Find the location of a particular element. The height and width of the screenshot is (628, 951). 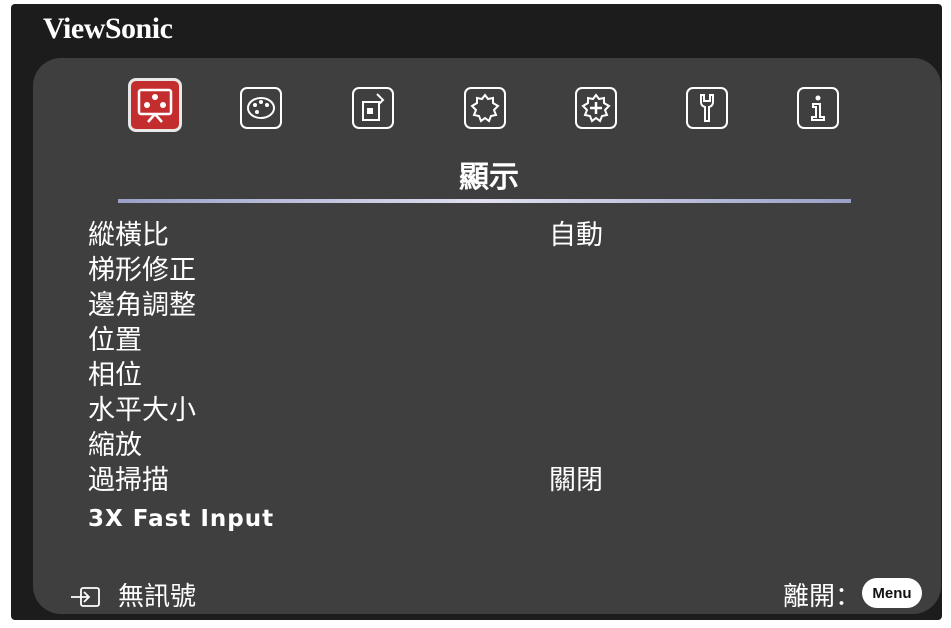

menu-item-value: 自動 is located at coordinates (576, 235).